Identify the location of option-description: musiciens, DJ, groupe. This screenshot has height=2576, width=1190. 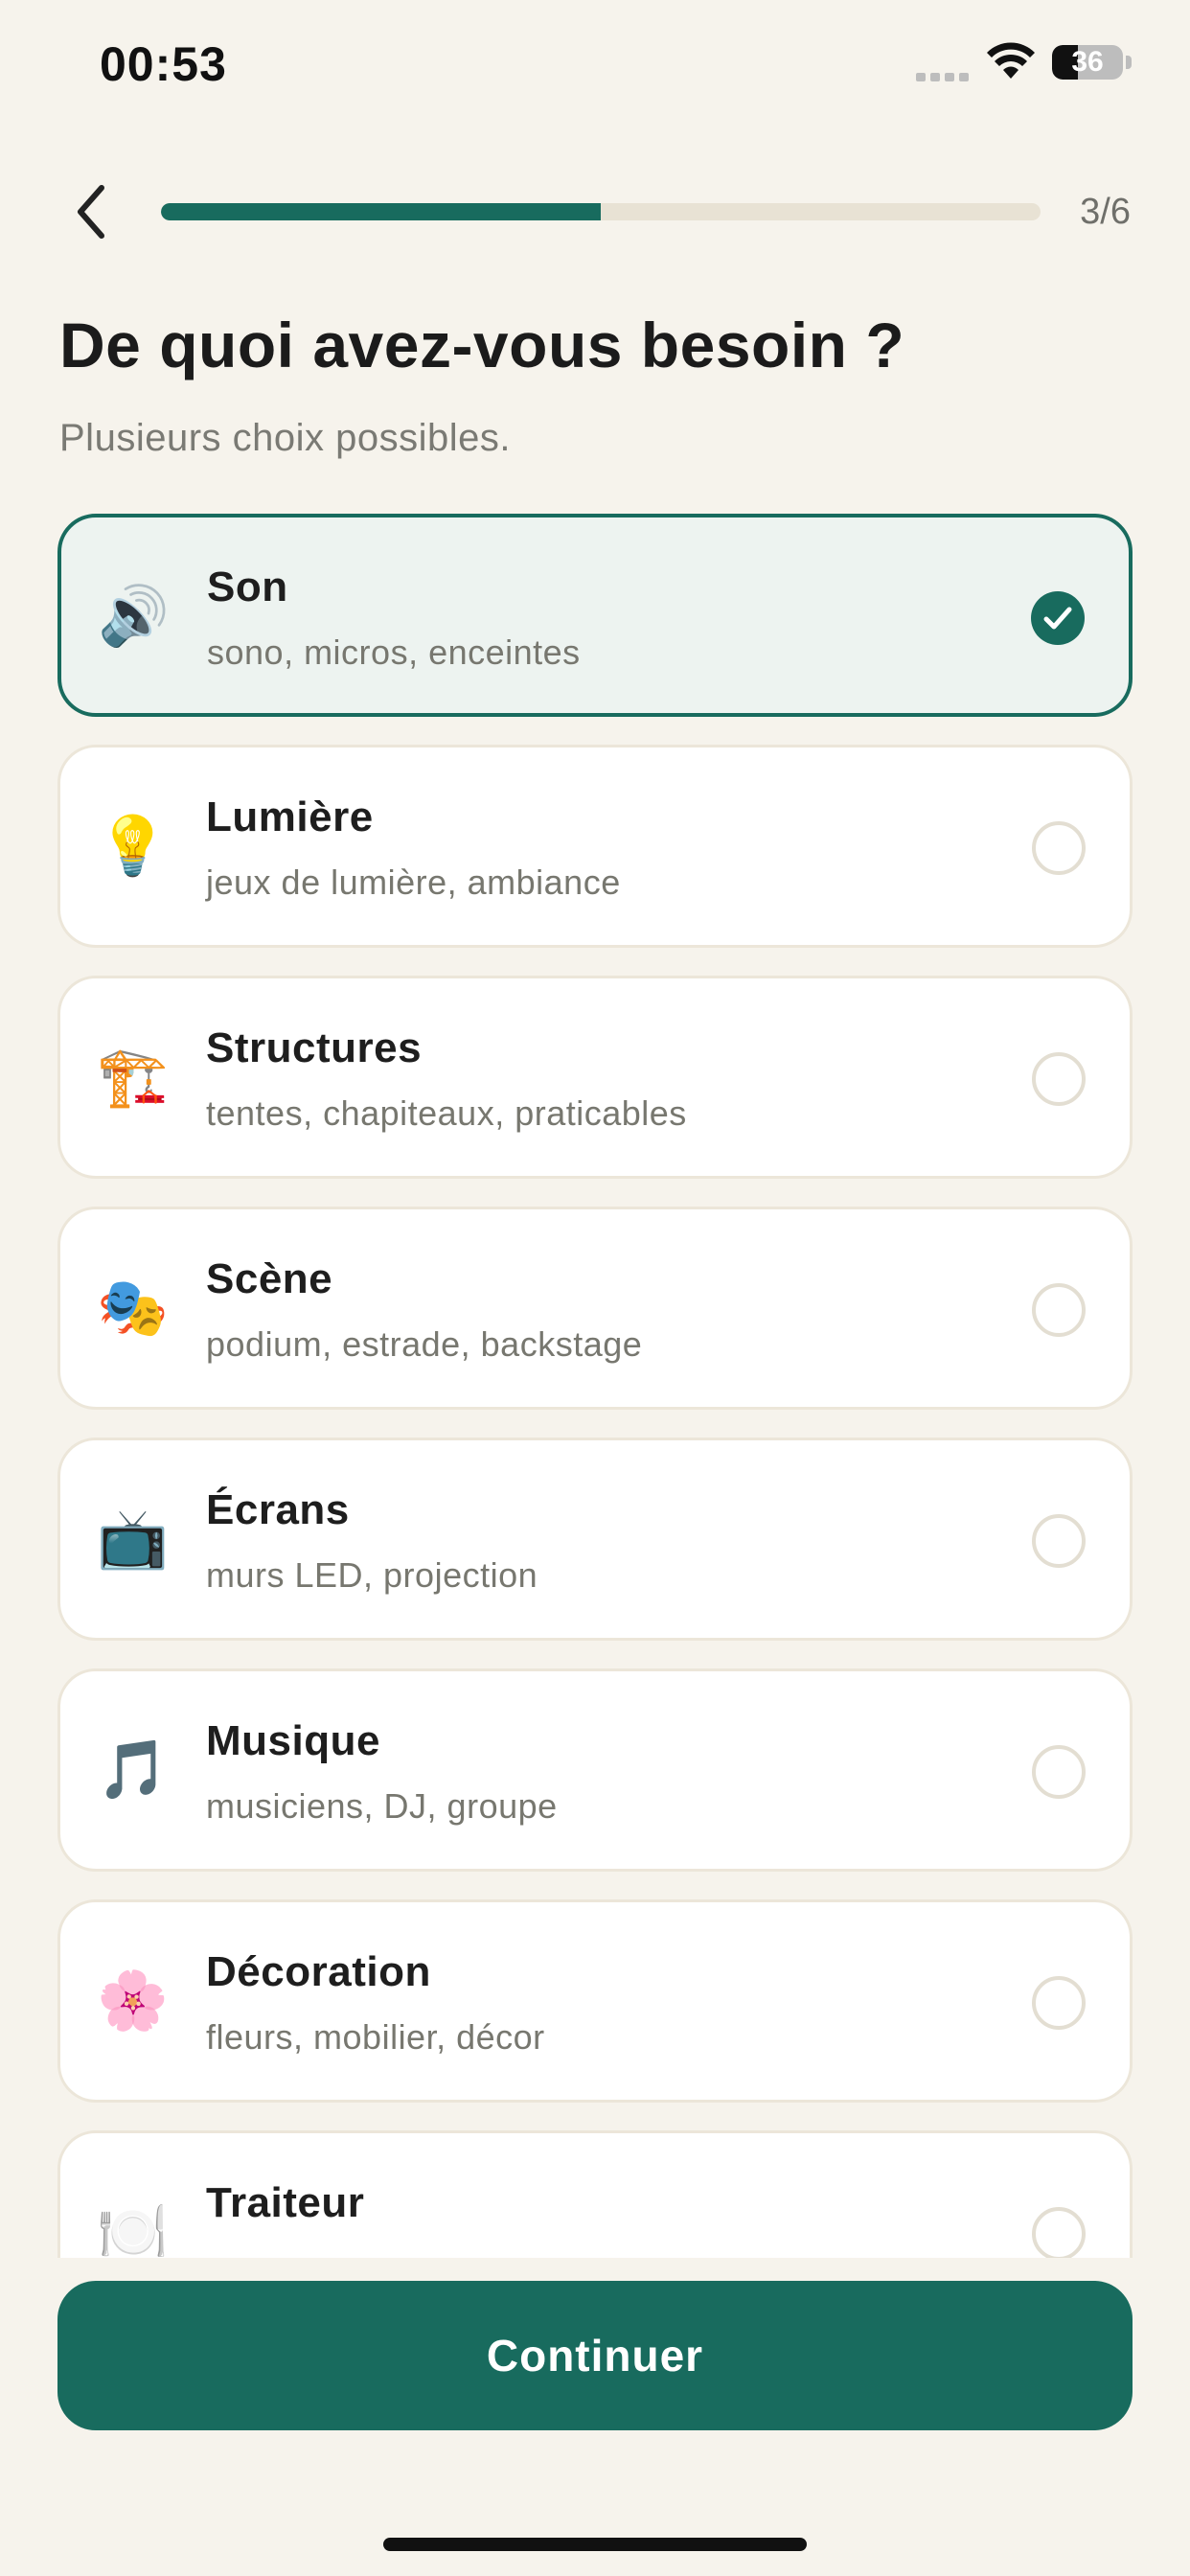
(382, 1806).